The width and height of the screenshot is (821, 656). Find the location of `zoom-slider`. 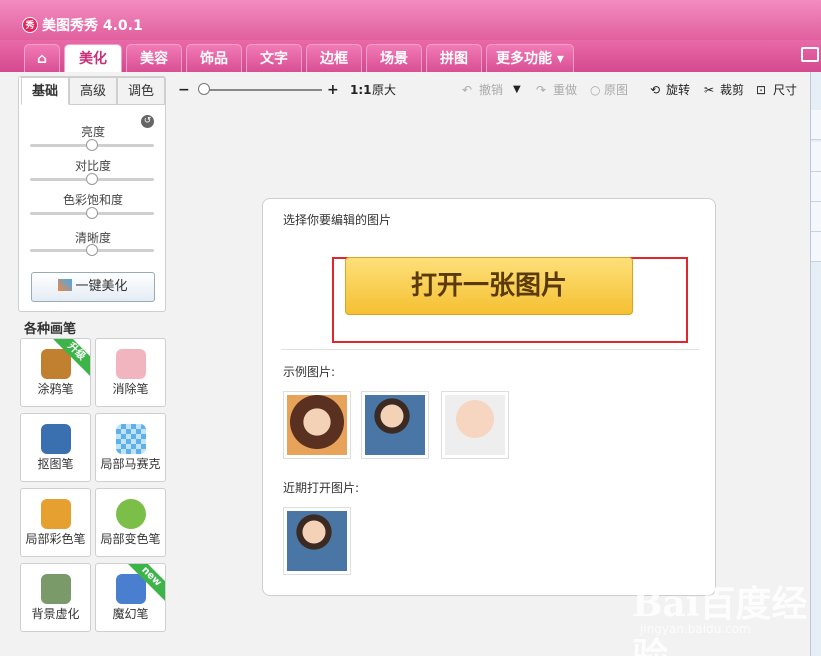

zoom-slider is located at coordinates (263, 90).